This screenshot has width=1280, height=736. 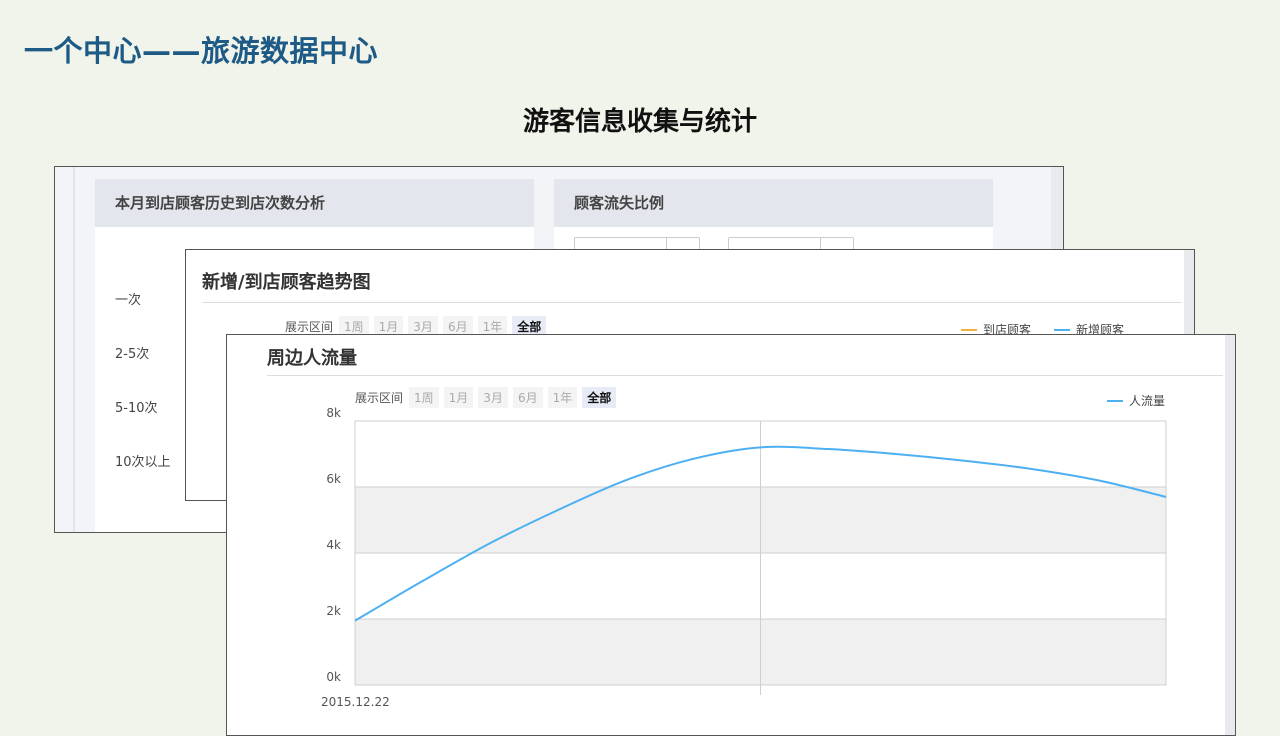 What do you see at coordinates (333, 413) in the screenshot?
I see `y-tick-label: 8k` at bounding box center [333, 413].